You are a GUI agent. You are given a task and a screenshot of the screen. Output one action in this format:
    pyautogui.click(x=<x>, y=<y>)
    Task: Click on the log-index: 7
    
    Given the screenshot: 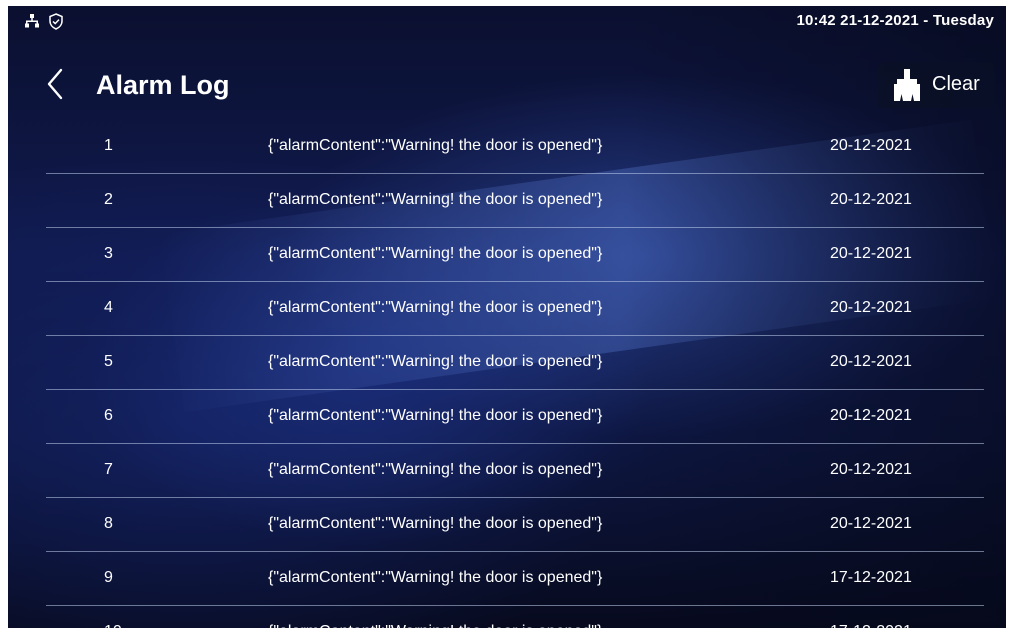 What is the action you would take?
    pyautogui.click(x=108, y=469)
    